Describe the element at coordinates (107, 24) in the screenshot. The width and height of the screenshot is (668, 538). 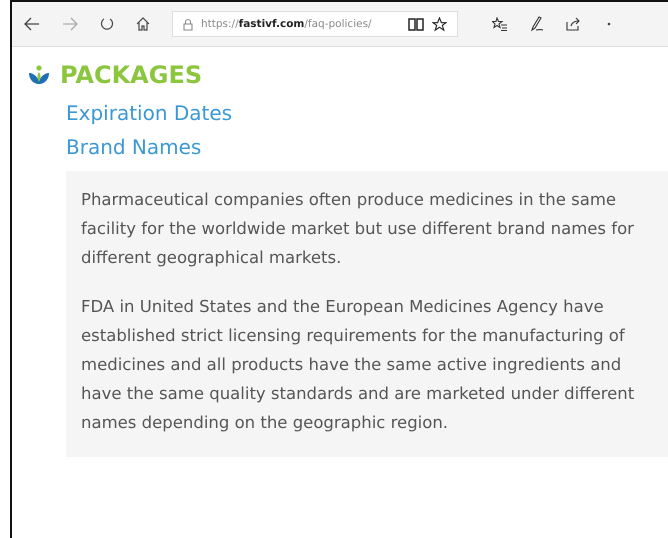
I see `refresh-icon` at that location.